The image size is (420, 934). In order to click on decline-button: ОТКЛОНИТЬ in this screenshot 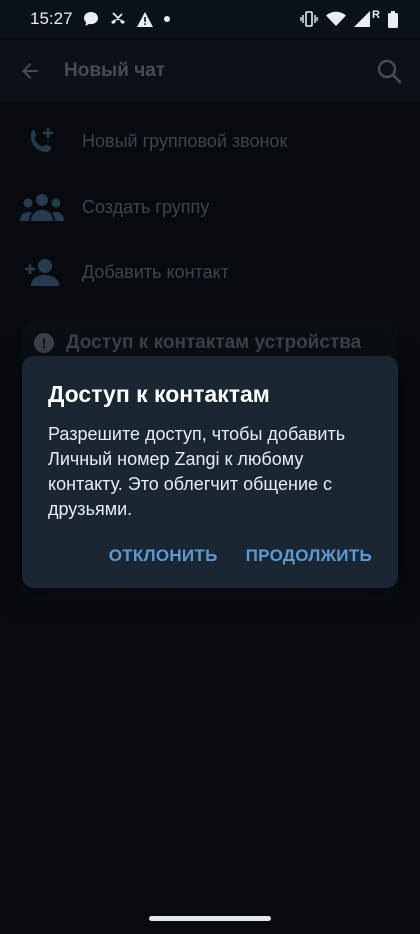, I will do `click(163, 556)`.